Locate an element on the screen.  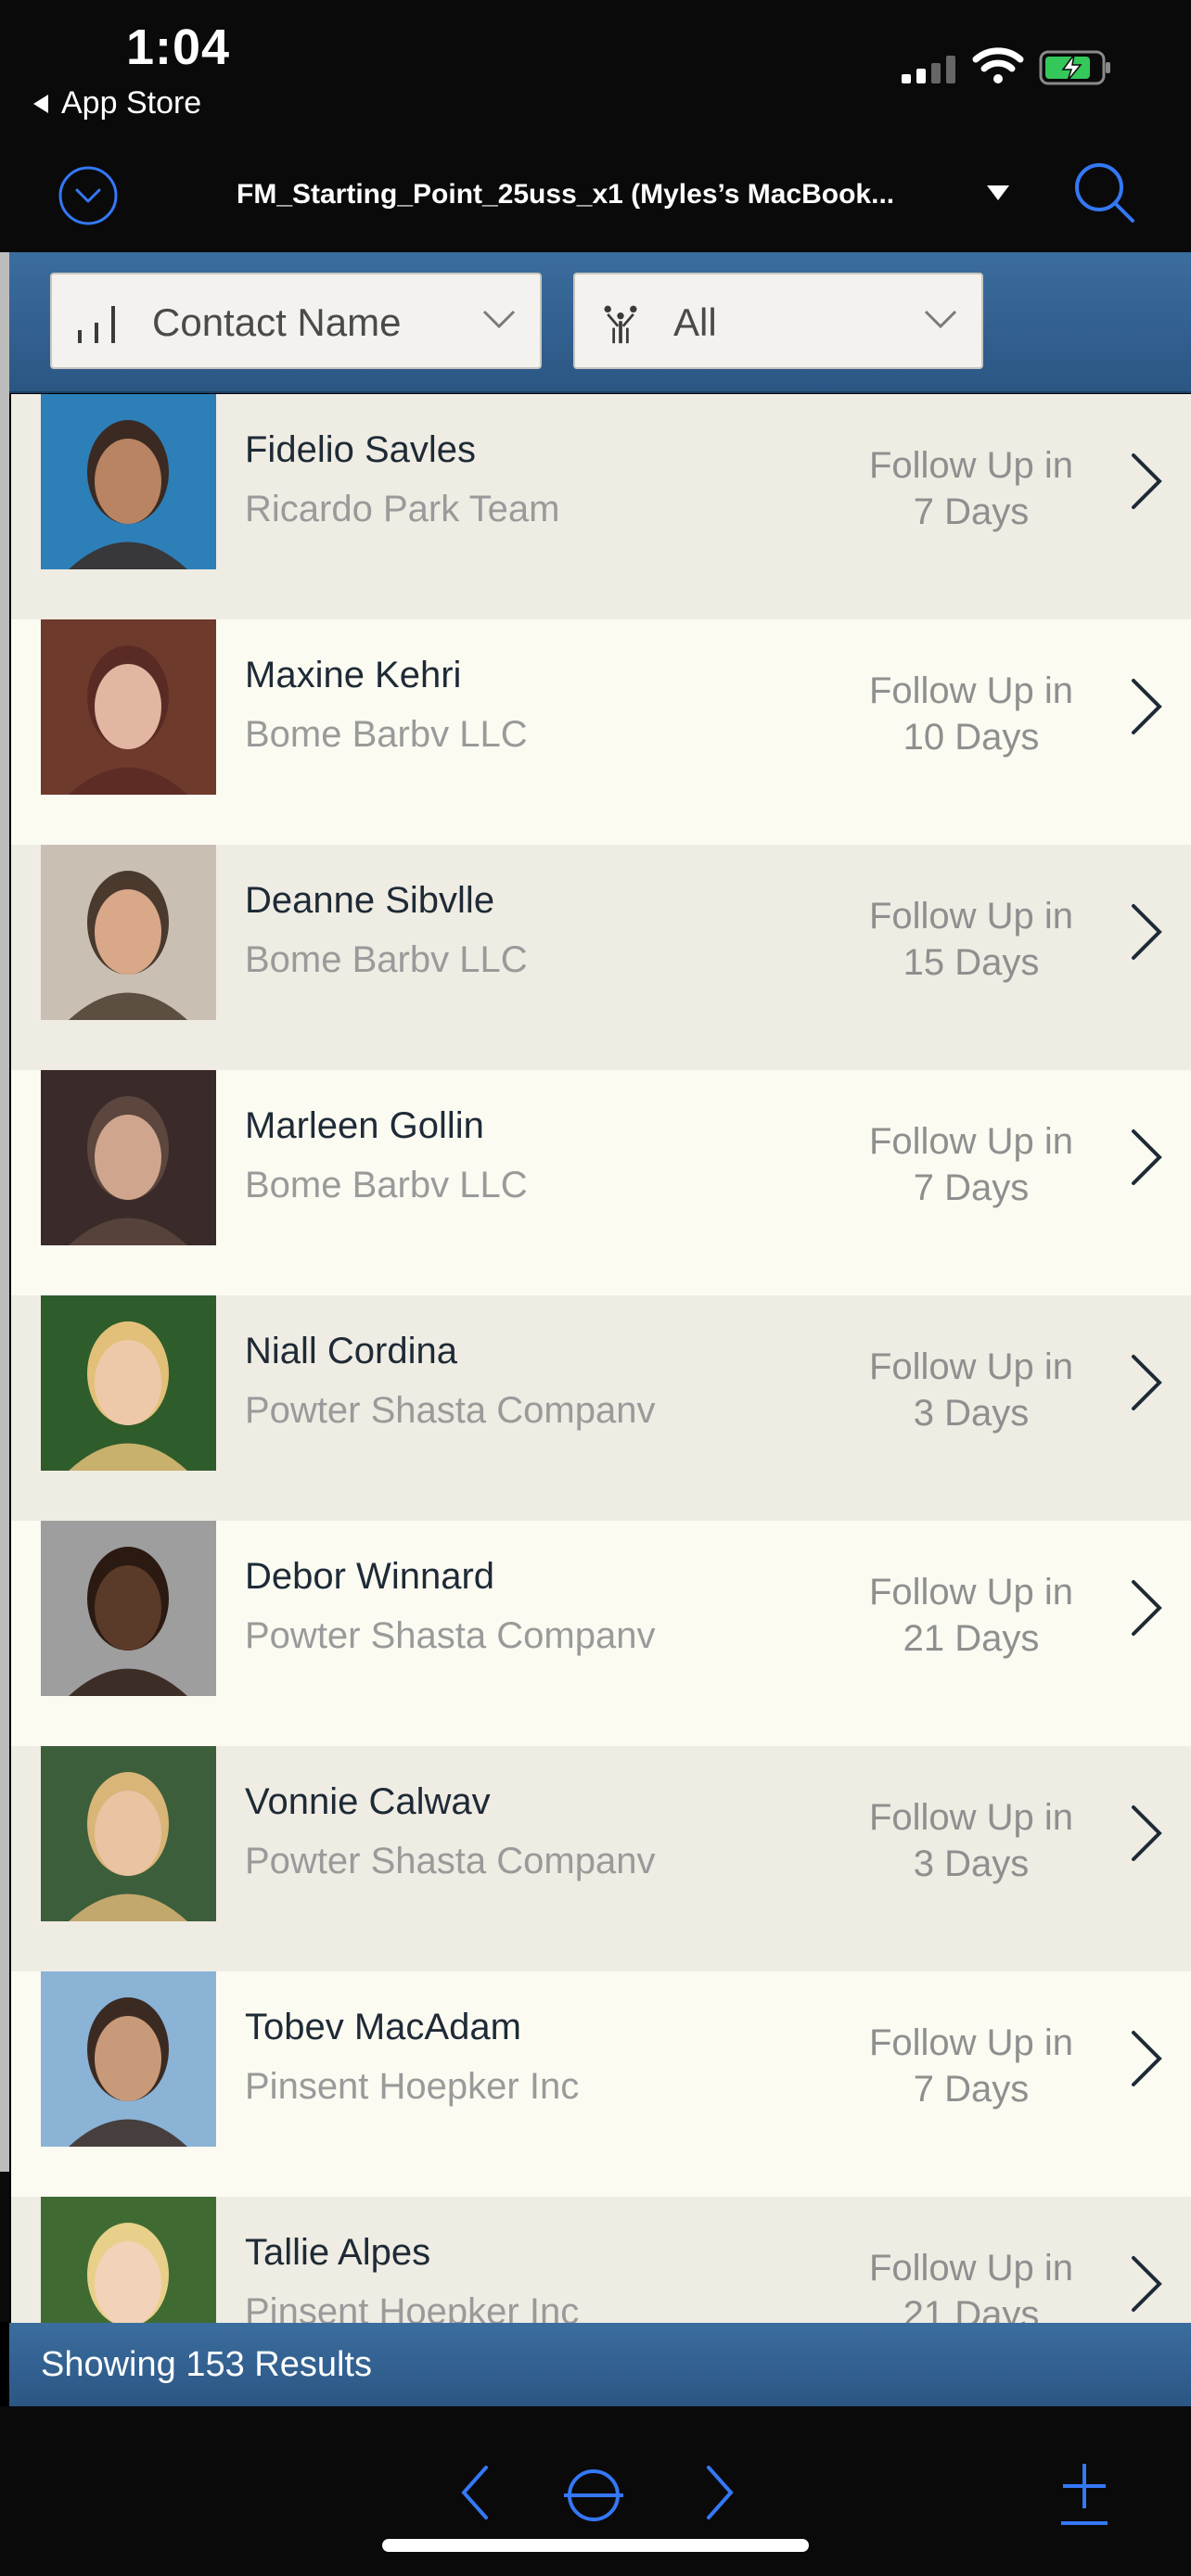
followup-status: Follow Up in 10 Days is located at coordinates (971, 714).